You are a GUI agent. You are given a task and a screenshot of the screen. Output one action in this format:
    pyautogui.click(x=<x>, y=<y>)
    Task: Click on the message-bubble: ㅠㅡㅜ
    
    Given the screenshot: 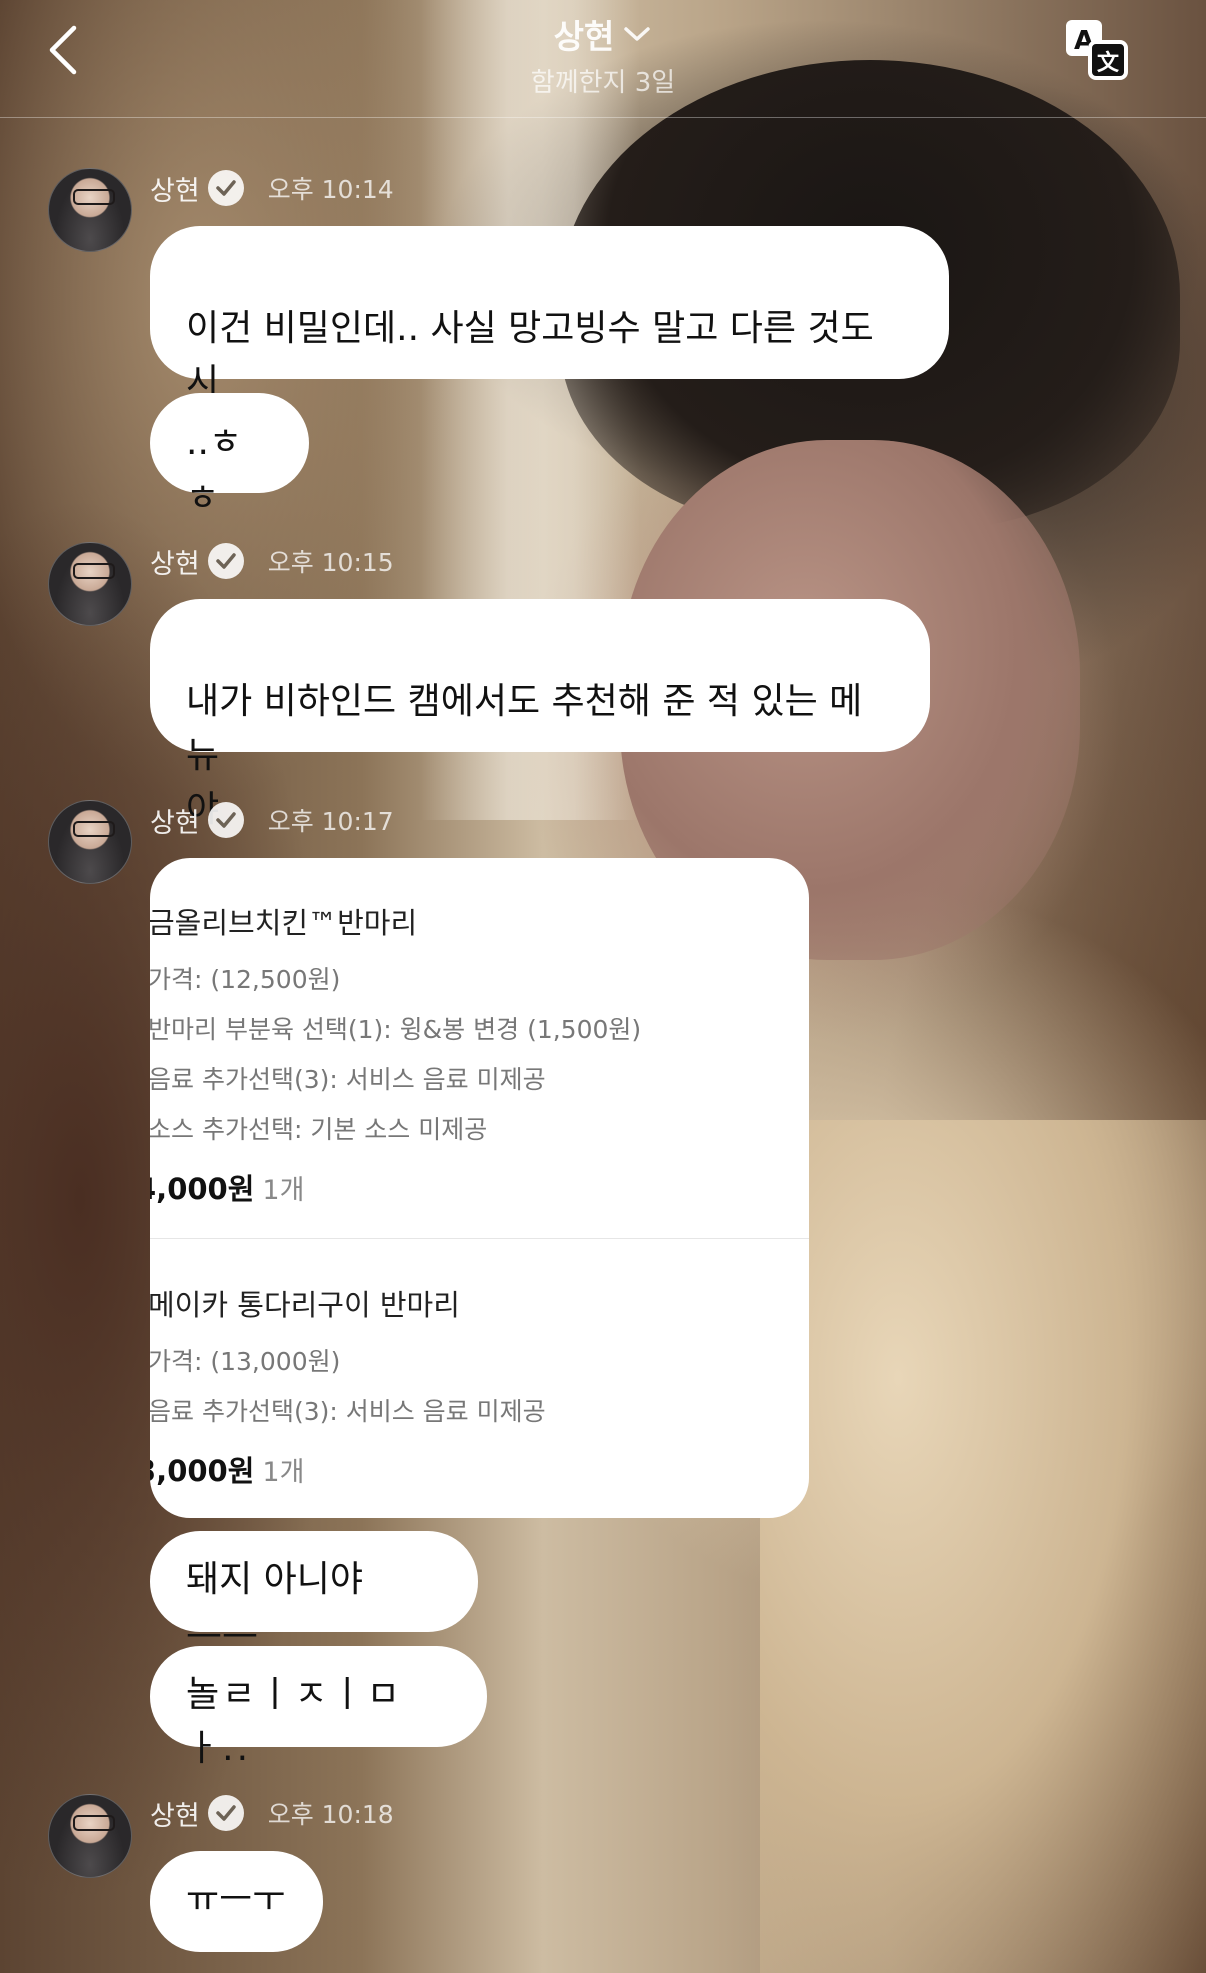 What is the action you would take?
    pyautogui.click(x=236, y=1901)
    